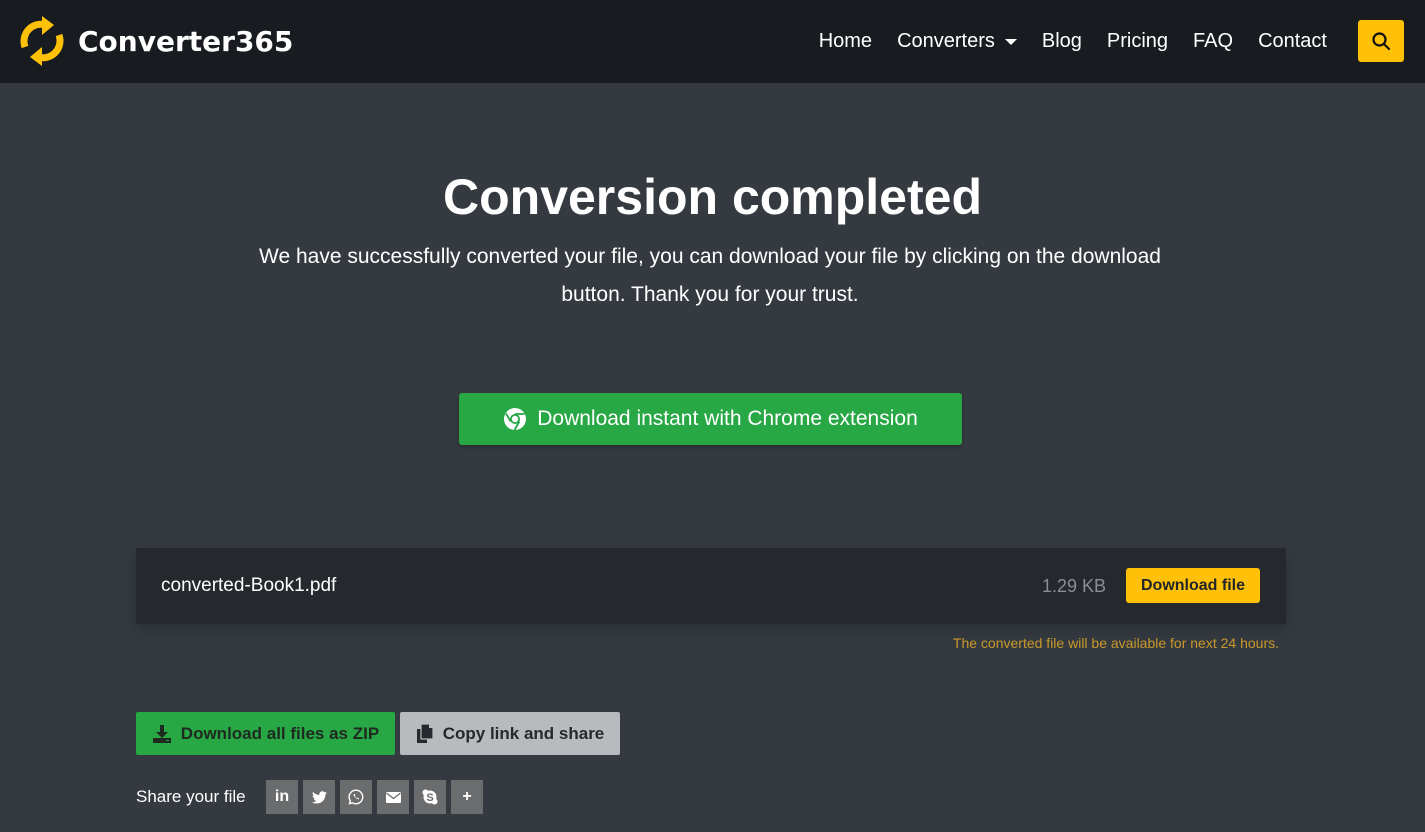 The image size is (1425, 832). I want to click on nav-faq: FAQ, so click(1213, 41).